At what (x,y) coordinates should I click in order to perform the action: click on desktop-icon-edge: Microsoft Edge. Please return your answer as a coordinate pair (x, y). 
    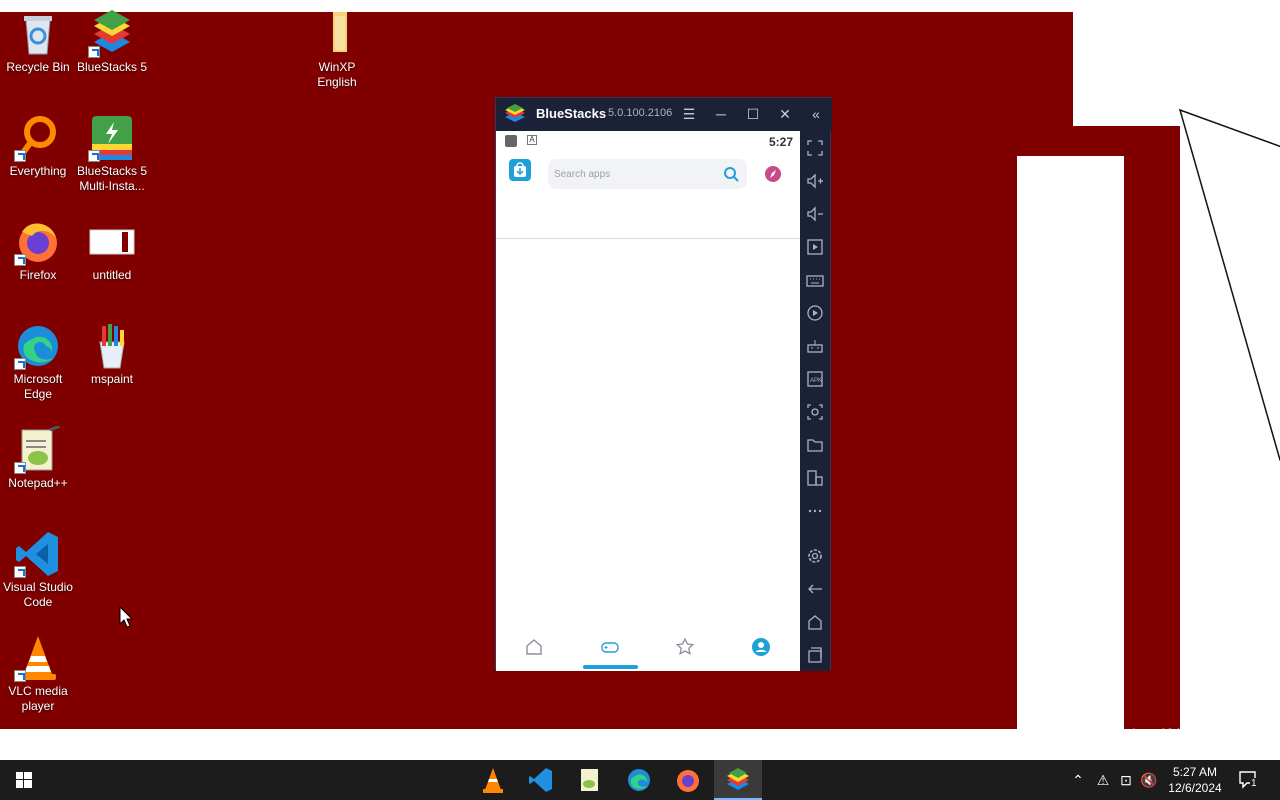
    Looking at the image, I should click on (38, 362).